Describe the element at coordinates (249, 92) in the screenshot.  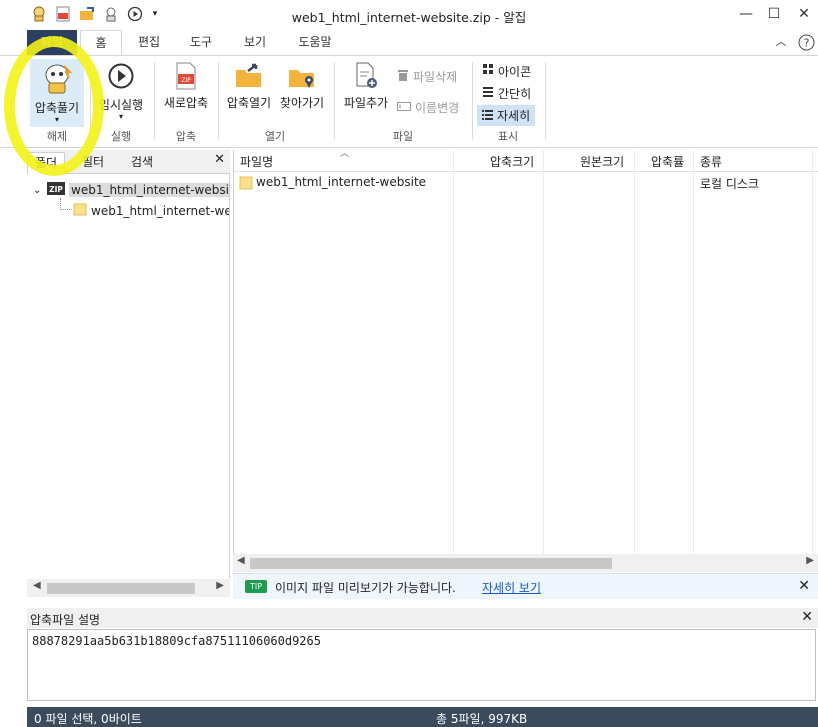
I see `open-archive-button: 압축열기` at that location.